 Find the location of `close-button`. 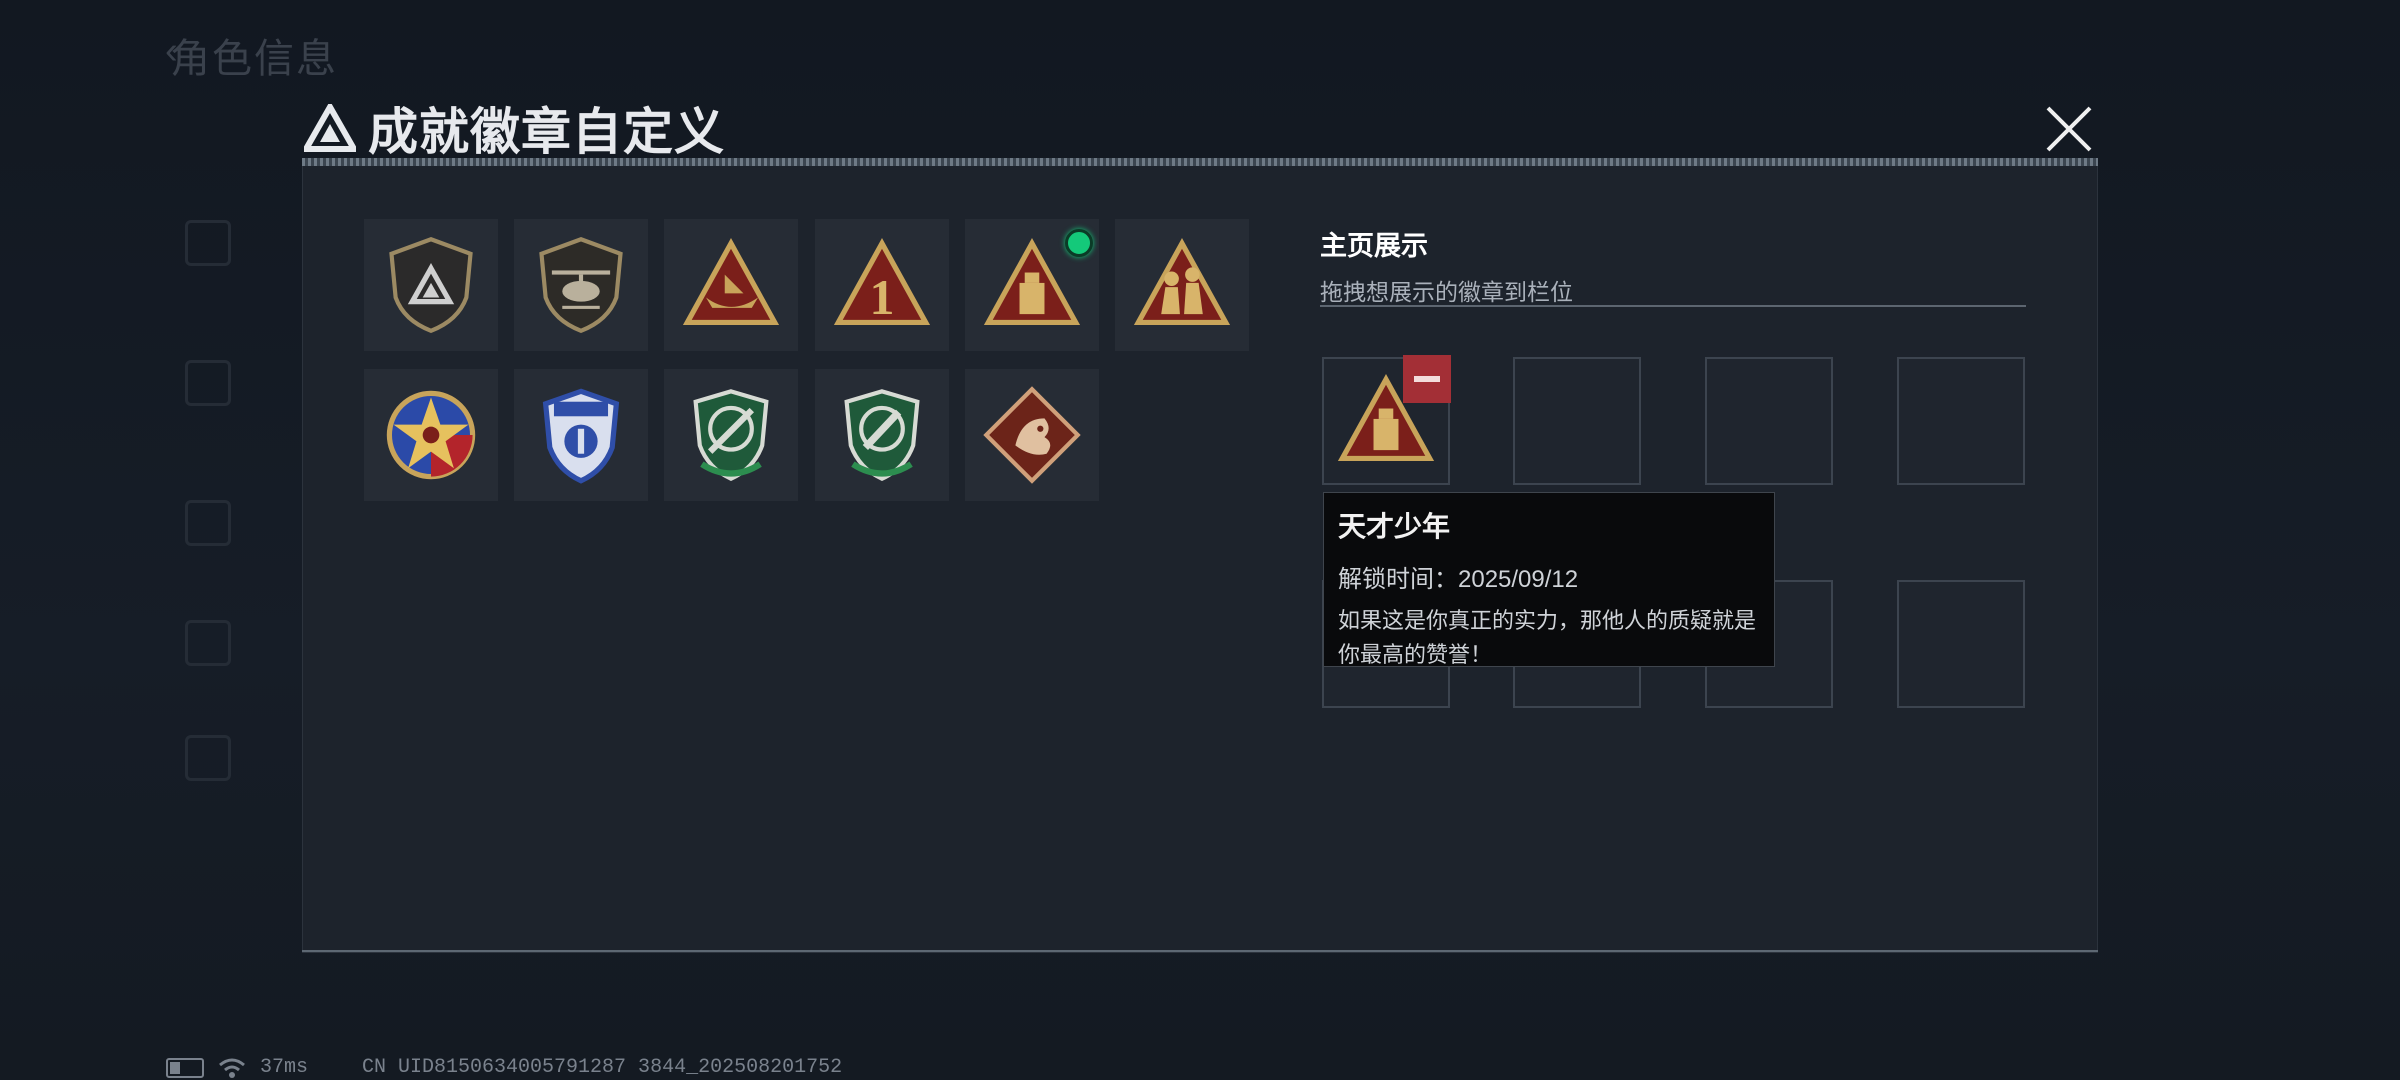

close-button is located at coordinates (2069, 129).